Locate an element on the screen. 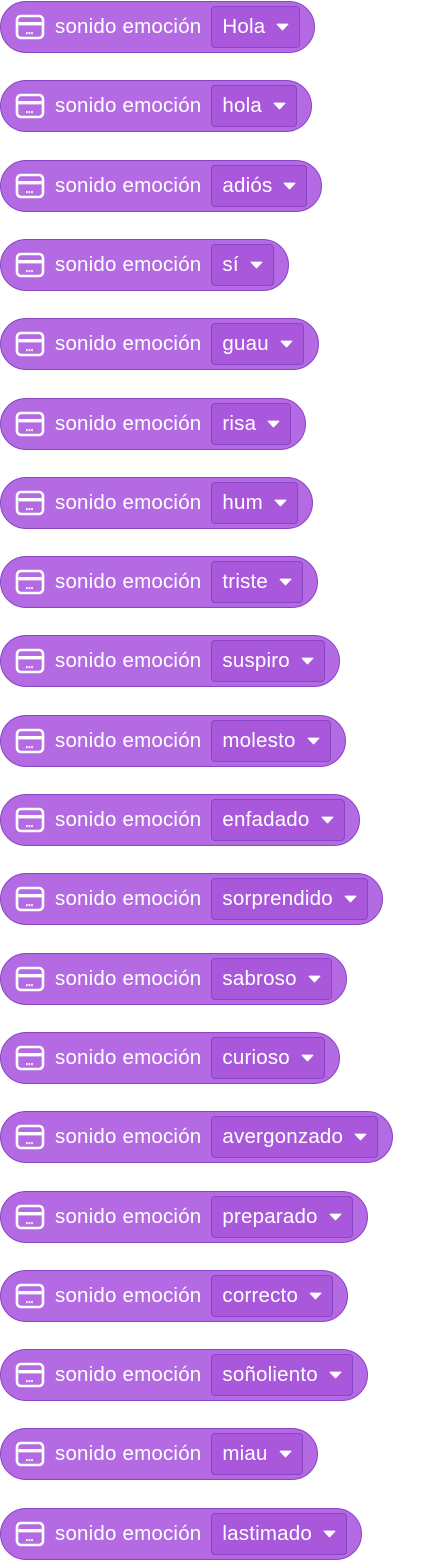  emotion-dropdown: miau is located at coordinates (257, 1454).